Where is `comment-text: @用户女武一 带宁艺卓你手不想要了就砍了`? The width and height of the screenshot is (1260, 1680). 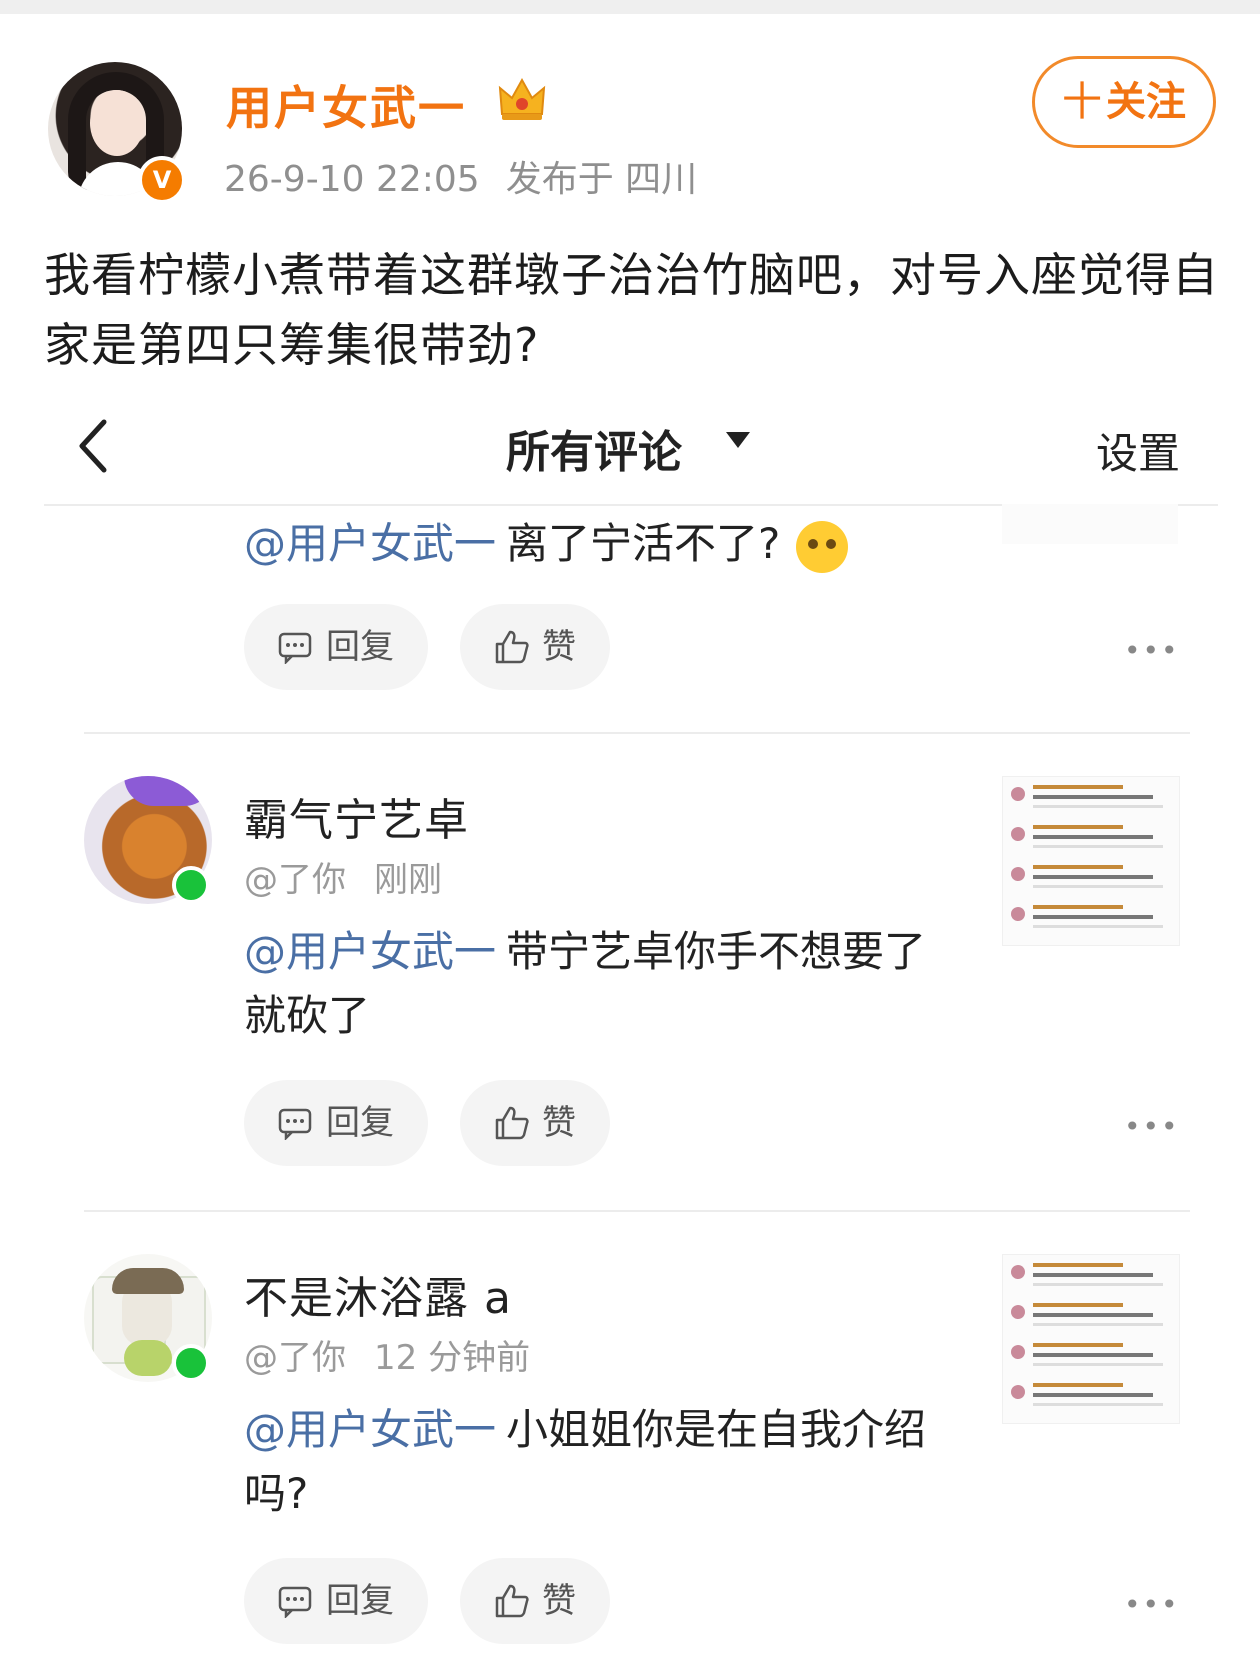 comment-text: @用户女武一 带宁艺卓你手不想要了就砍了 is located at coordinates (604, 984).